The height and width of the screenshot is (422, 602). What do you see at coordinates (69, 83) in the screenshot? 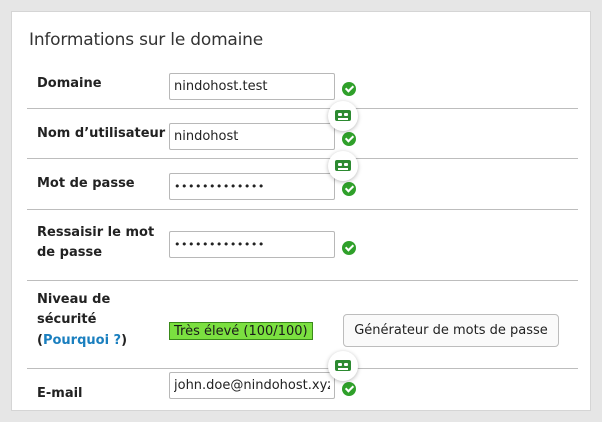
I see `domain-label: Domaine` at bounding box center [69, 83].